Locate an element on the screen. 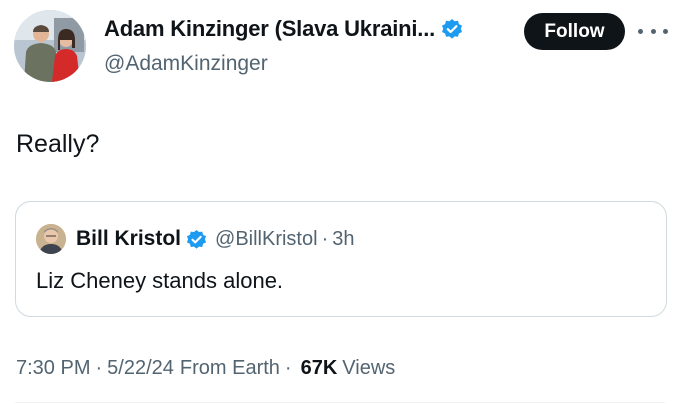 Image resolution: width=680 pixels, height=404 pixels. views-count: 67K is located at coordinates (319, 368).